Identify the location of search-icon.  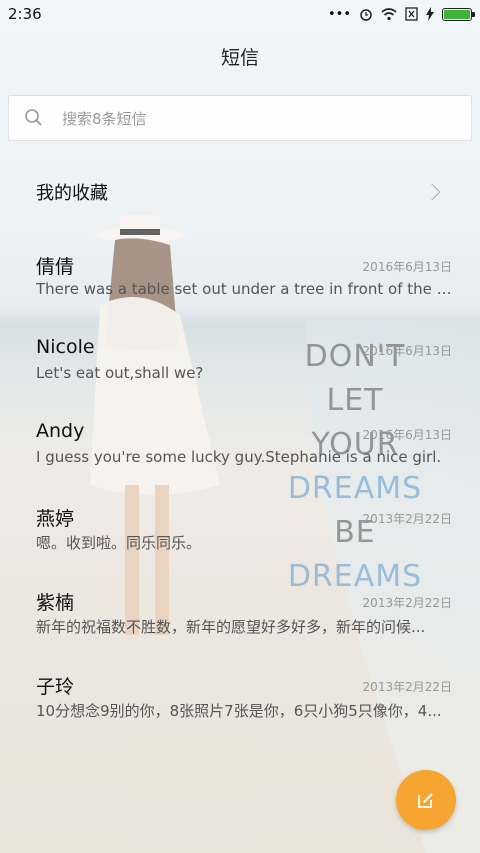
(33, 117).